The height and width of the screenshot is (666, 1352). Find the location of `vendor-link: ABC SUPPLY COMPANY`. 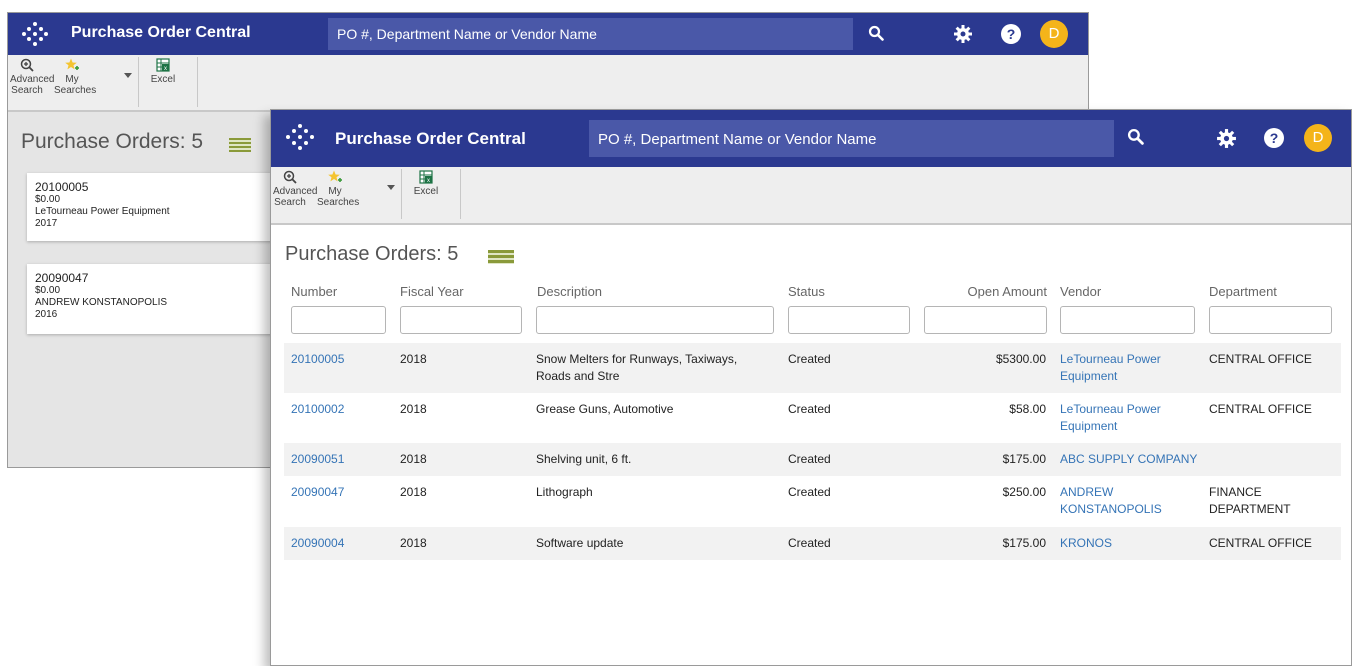

vendor-link: ABC SUPPLY COMPANY is located at coordinates (1132, 459).